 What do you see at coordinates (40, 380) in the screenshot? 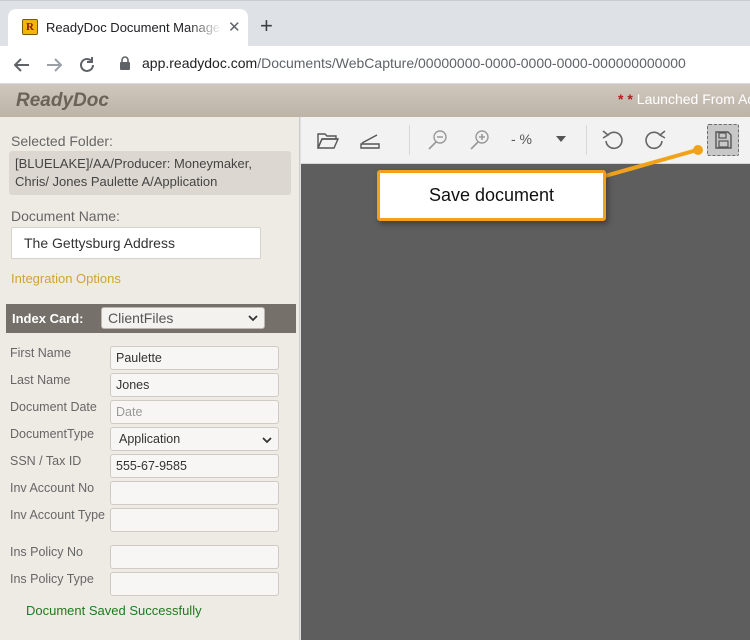
I see `last-name-label: Last Name` at bounding box center [40, 380].